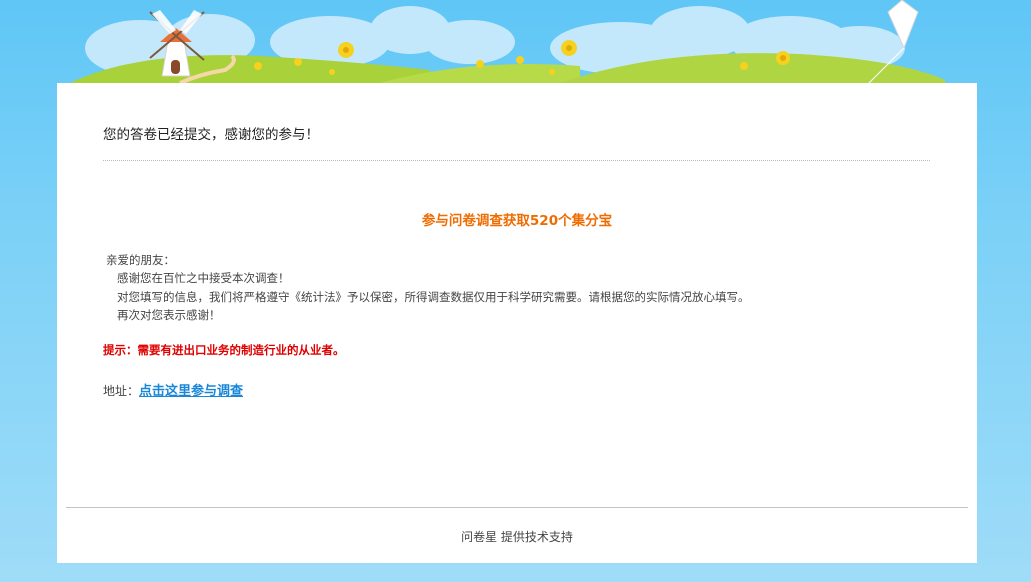 Image resolution: width=1031 pixels, height=582 pixels. What do you see at coordinates (121, 391) in the screenshot?
I see `address-label: 地址：` at bounding box center [121, 391].